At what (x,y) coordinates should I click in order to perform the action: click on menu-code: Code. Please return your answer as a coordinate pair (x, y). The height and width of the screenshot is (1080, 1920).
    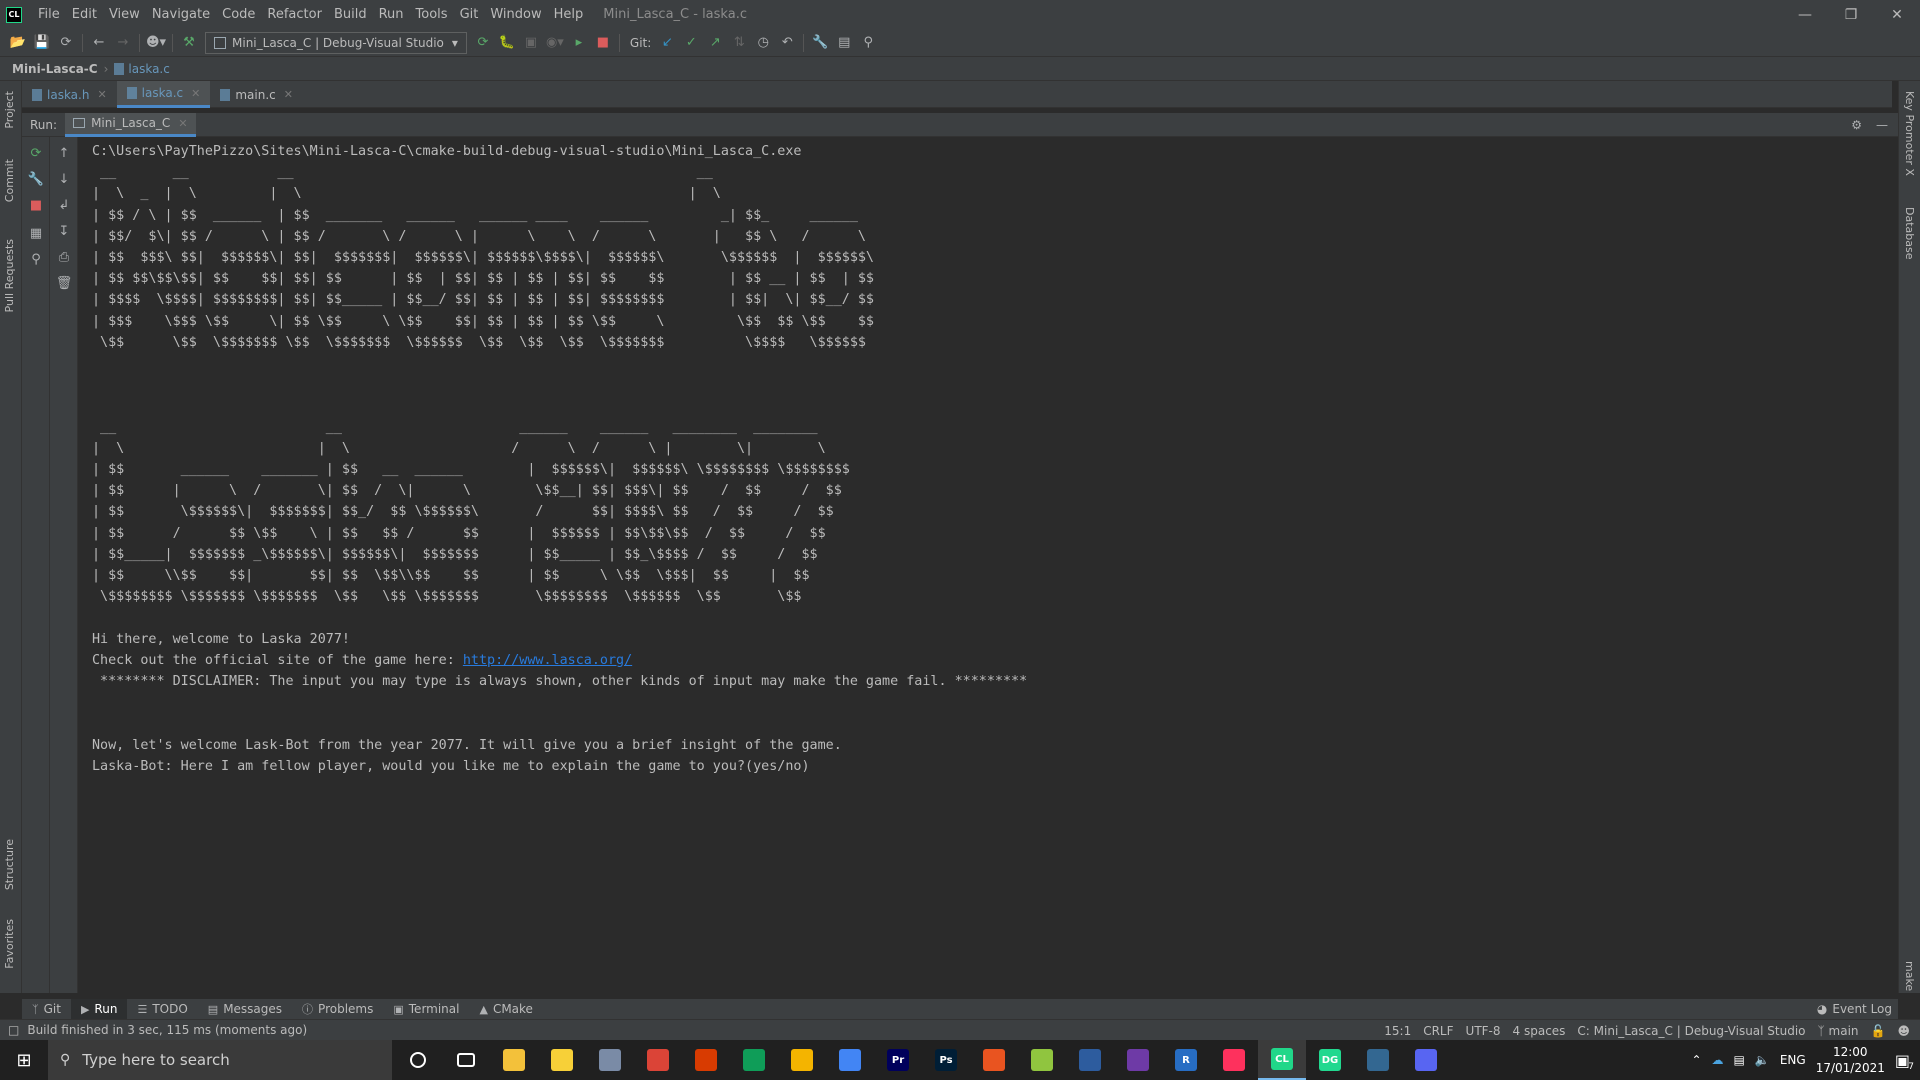
    Looking at the image, I should click on (238, 14).